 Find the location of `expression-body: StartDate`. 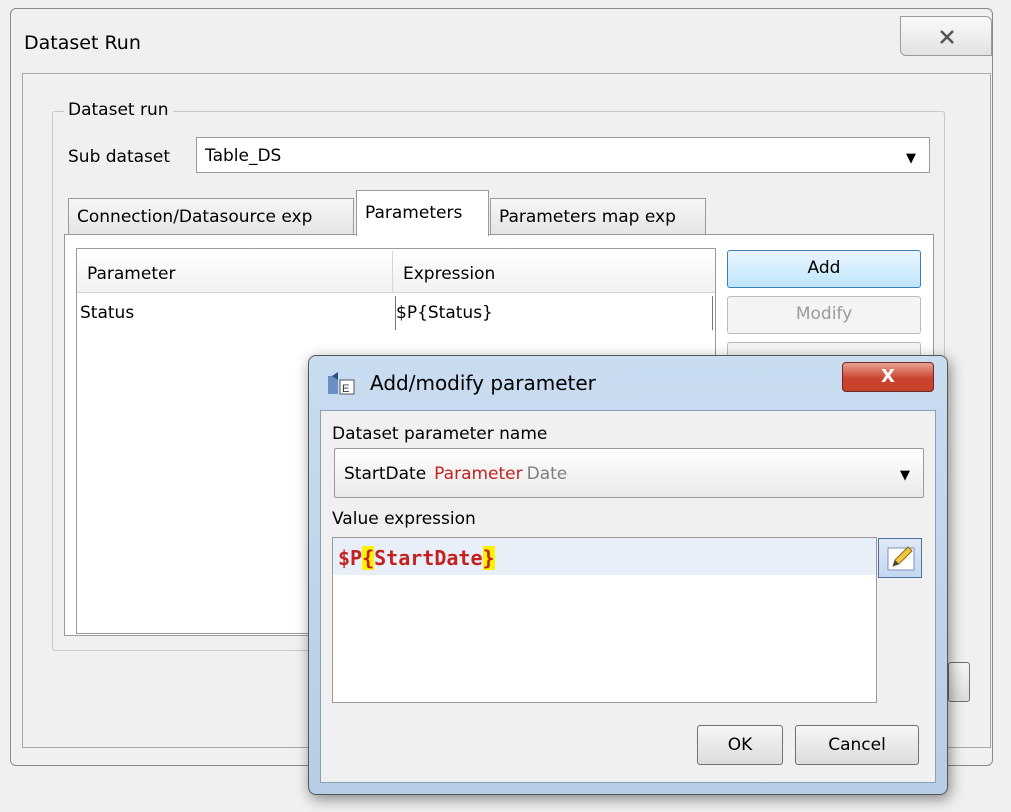

expression-body: StartDate is located at coordinates (428, 558).